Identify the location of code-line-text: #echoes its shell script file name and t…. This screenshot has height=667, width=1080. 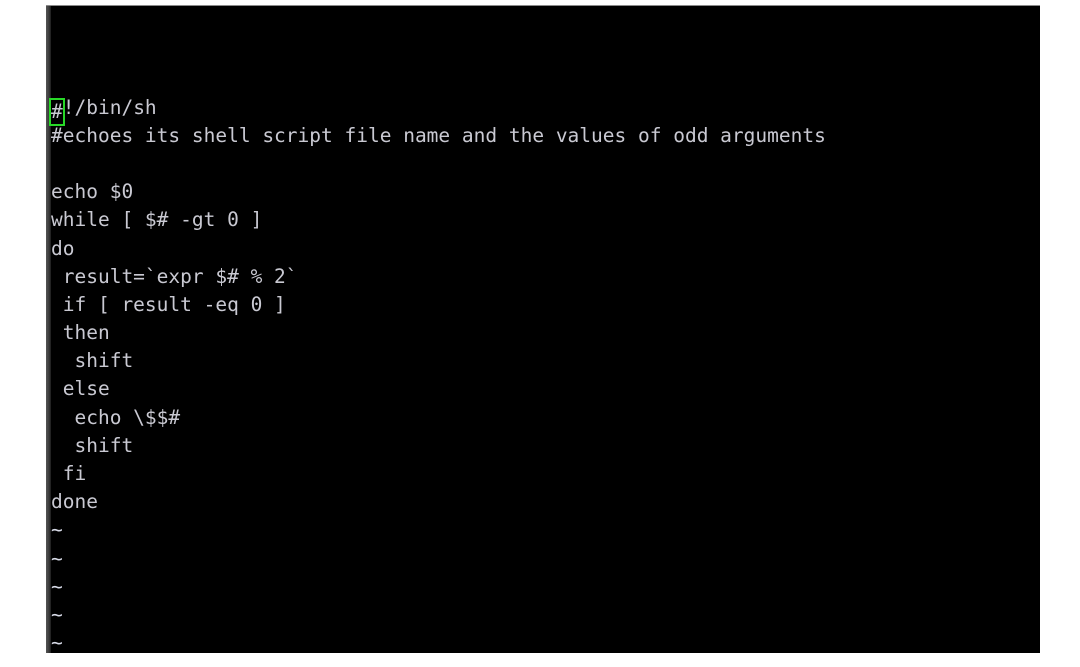
(438, 135).